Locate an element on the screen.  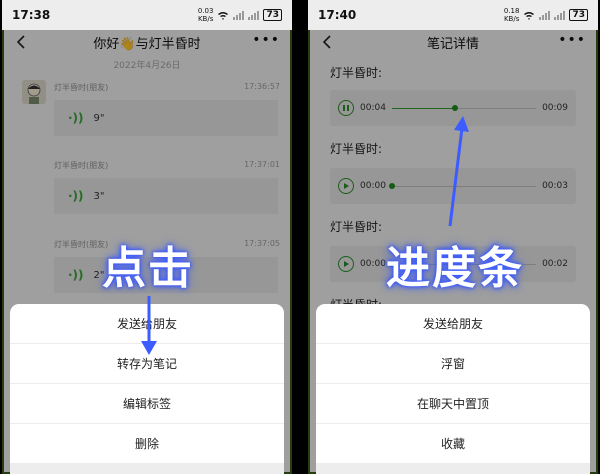
annotation-arrow is located at coordinates (458, 171).